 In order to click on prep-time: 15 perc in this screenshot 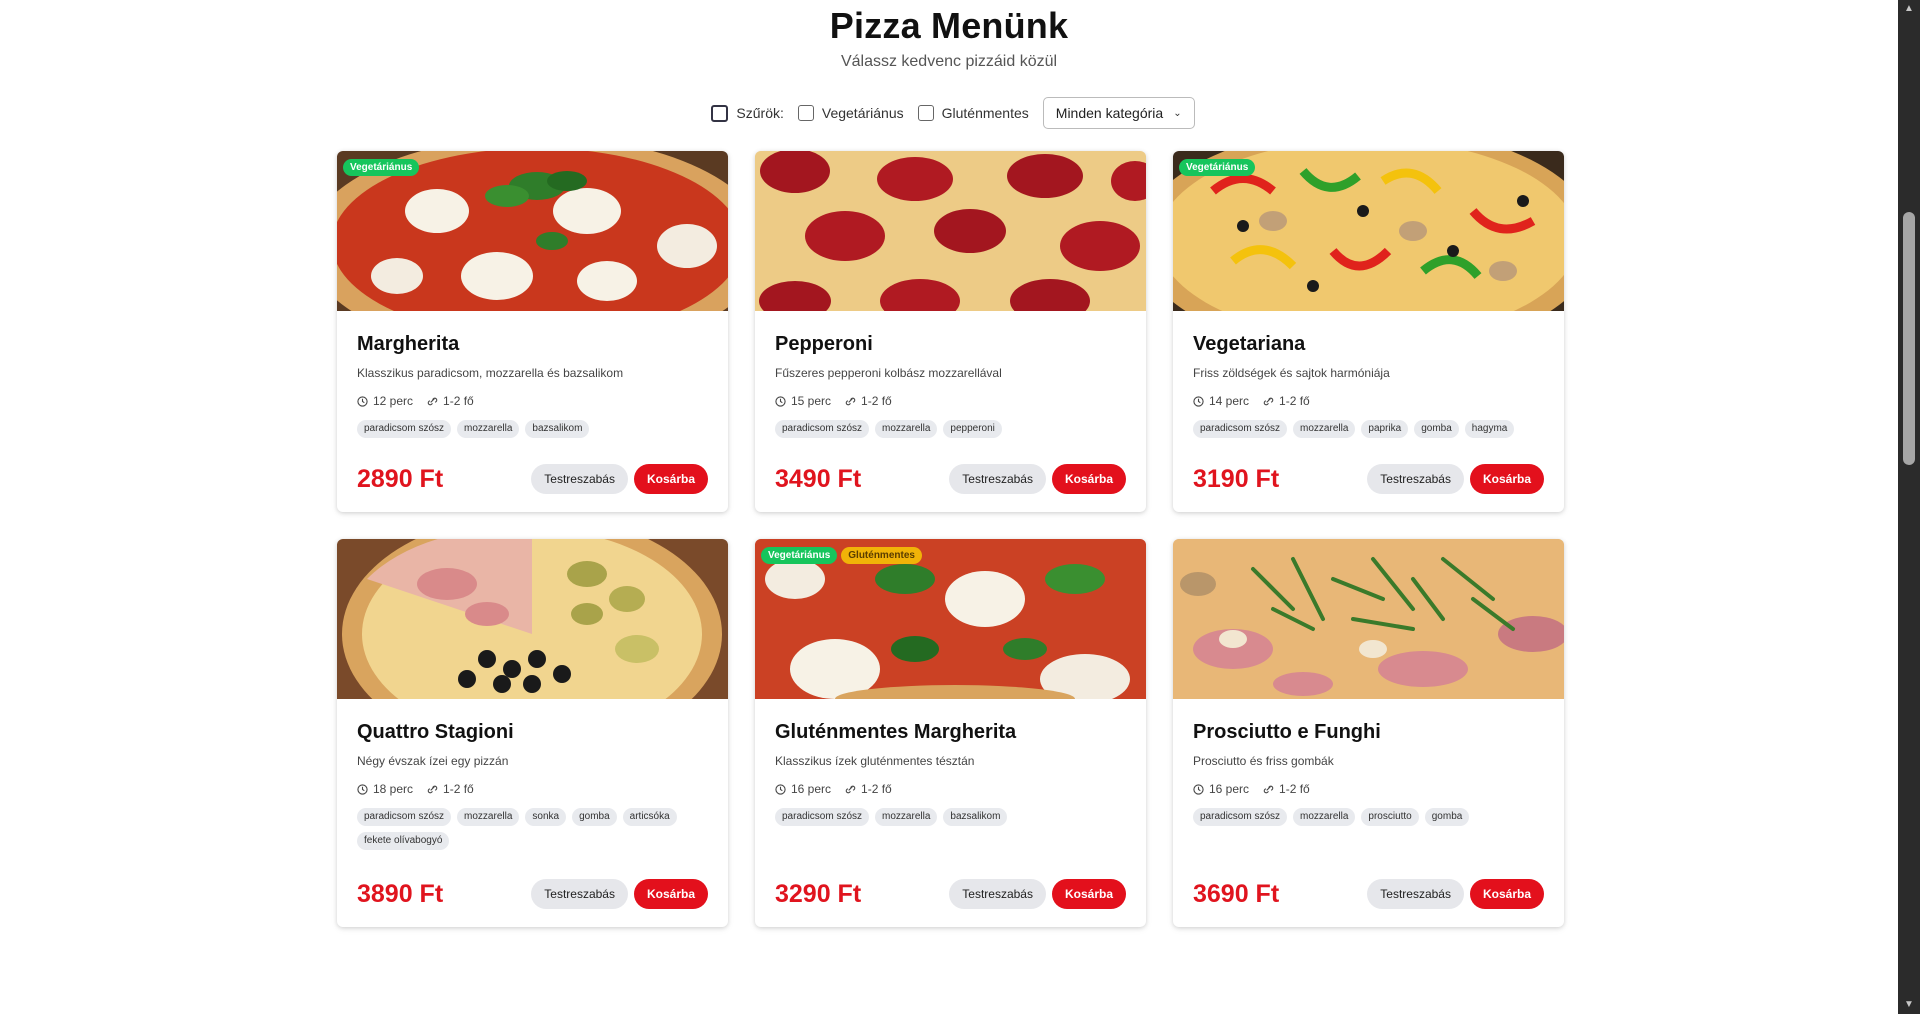, I will do `click(803, 401)`.